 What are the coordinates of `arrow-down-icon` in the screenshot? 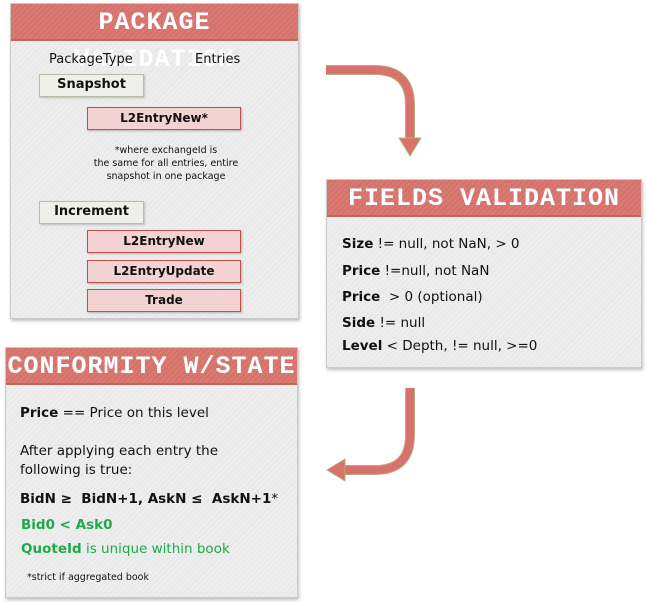 It's located at (374, 111).